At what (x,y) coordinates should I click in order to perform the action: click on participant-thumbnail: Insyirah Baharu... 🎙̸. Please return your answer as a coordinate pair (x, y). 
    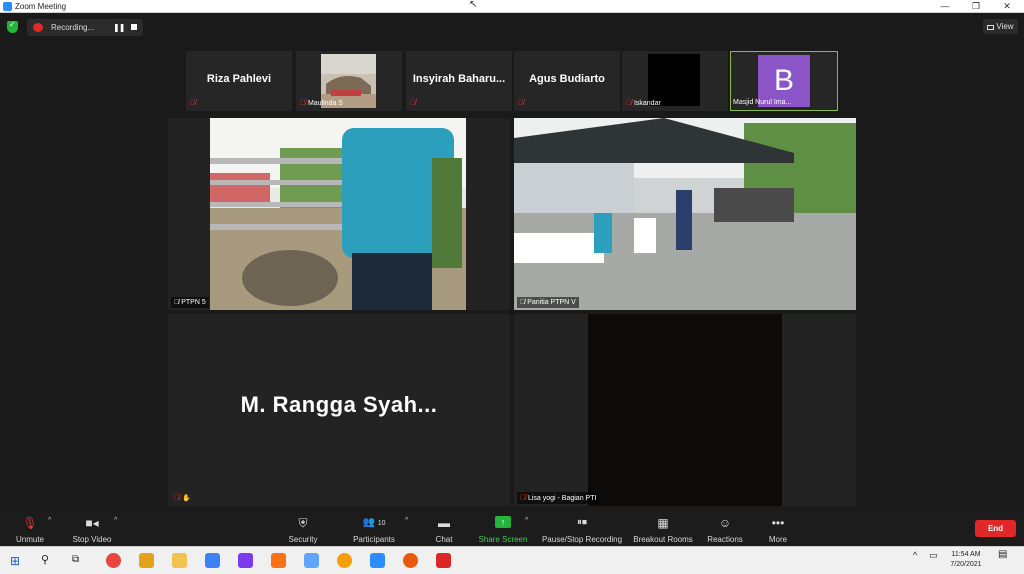
    Looking at the image, I should click on (459, 81).